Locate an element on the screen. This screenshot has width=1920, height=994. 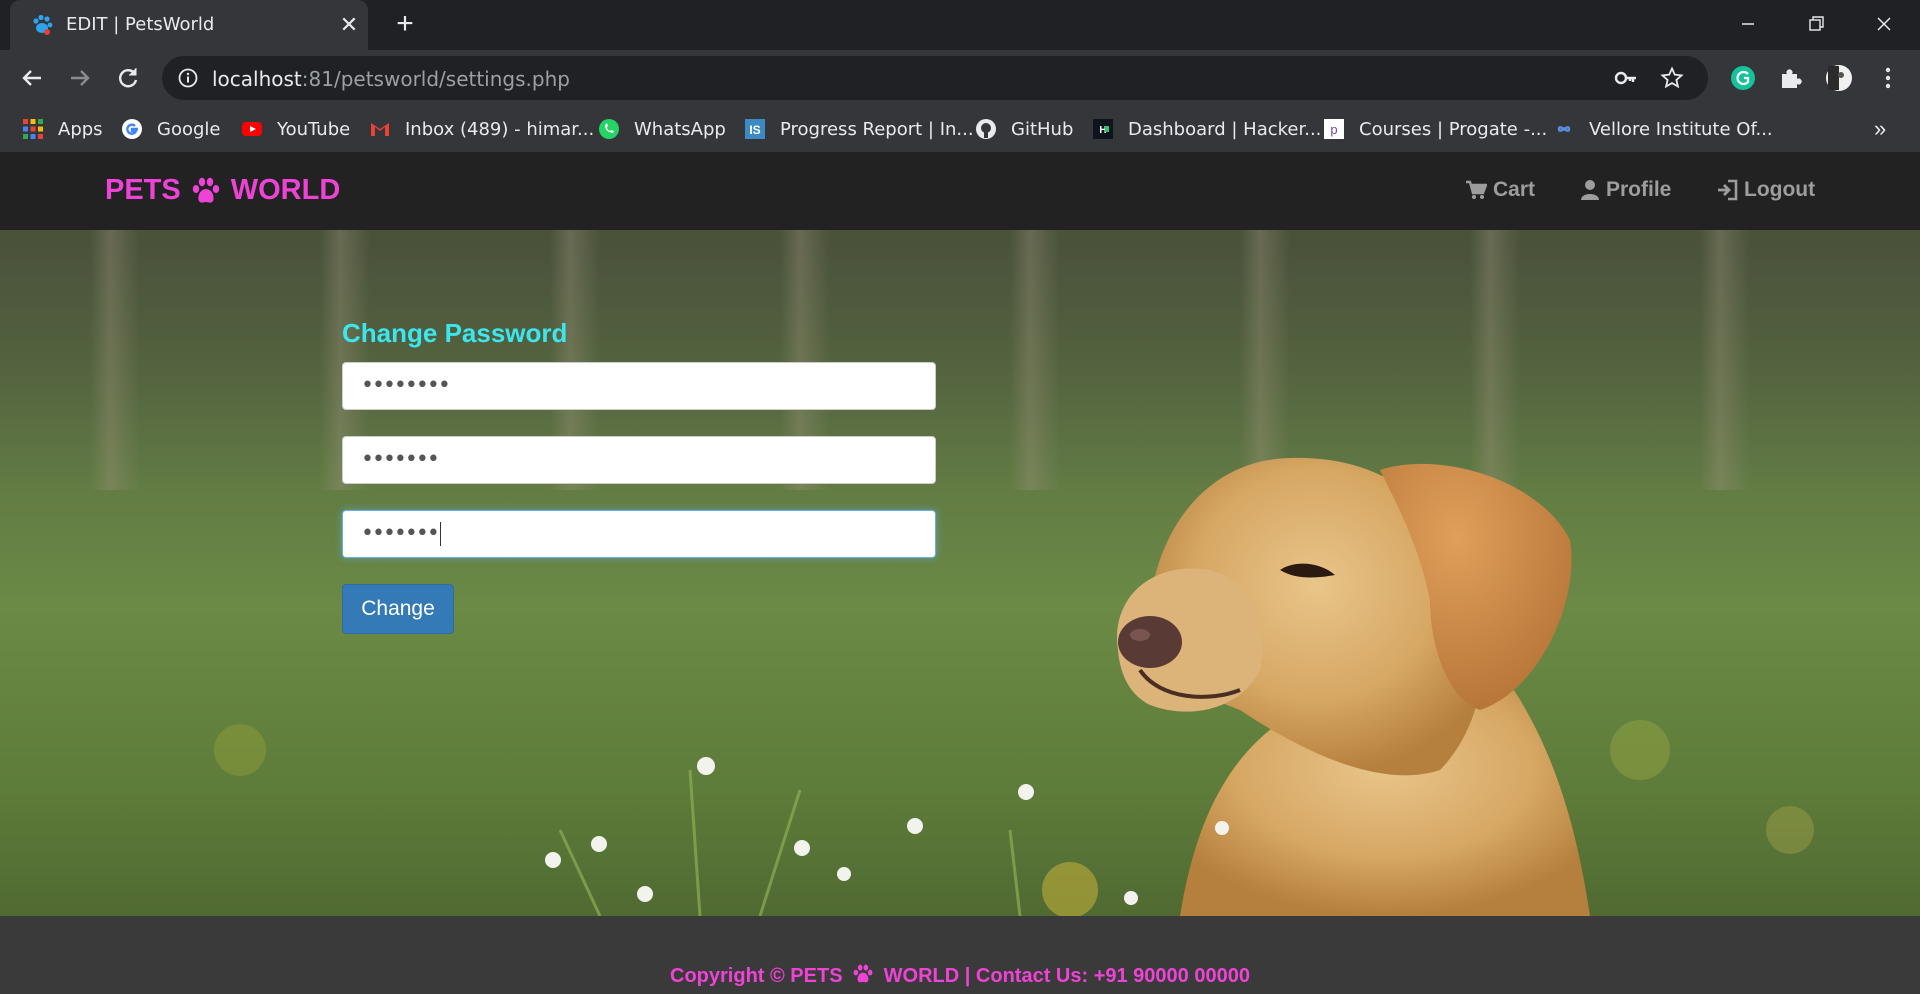
restore-icon is located at coordinates (1816, 24).